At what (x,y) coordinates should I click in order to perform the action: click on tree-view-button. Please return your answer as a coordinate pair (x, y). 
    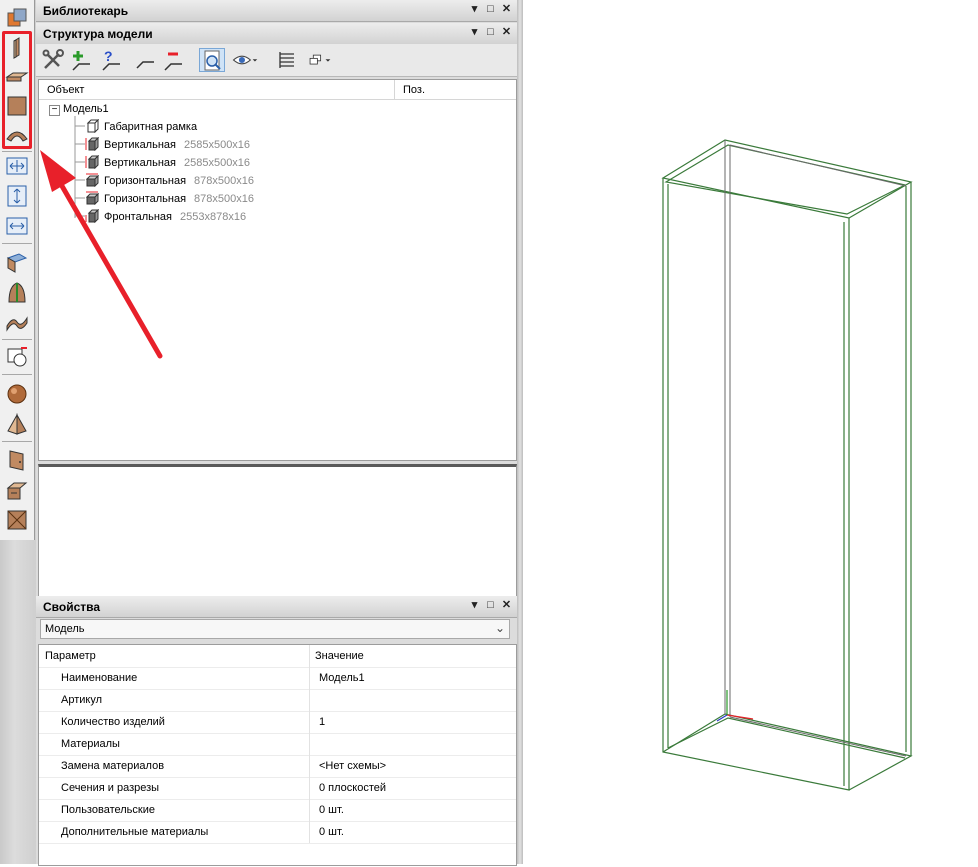
    Looking at the image, I should click on (287, 60).